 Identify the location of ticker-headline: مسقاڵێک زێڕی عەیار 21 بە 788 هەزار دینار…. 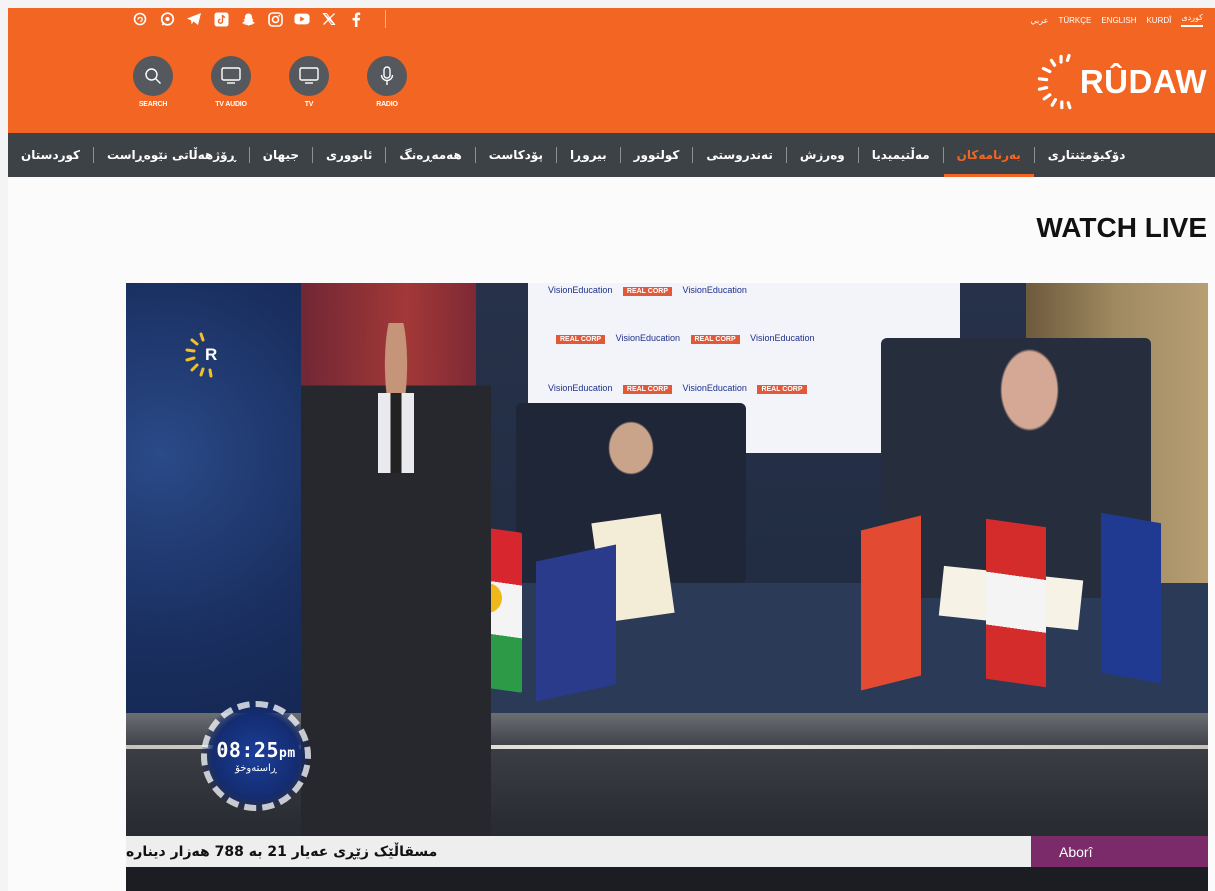
(578, 851).